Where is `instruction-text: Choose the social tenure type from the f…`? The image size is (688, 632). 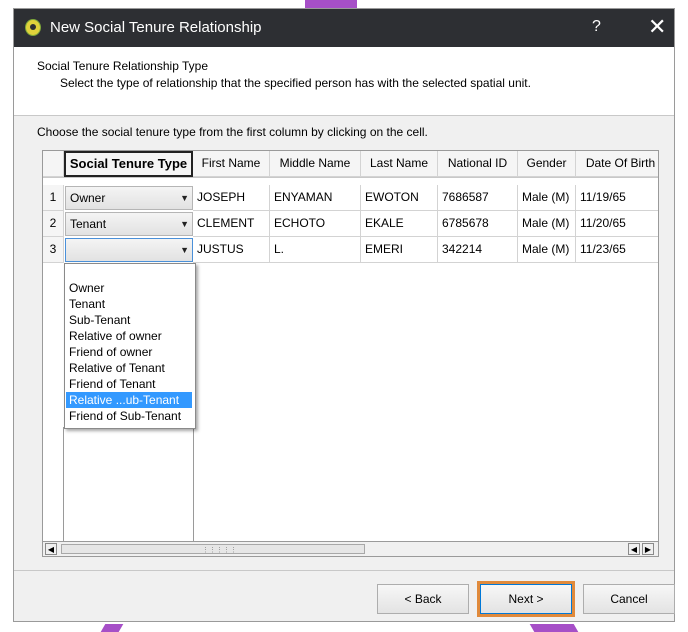
instruction-text: Choose the social tenure type from the f… is located at coordinates (232, 132).